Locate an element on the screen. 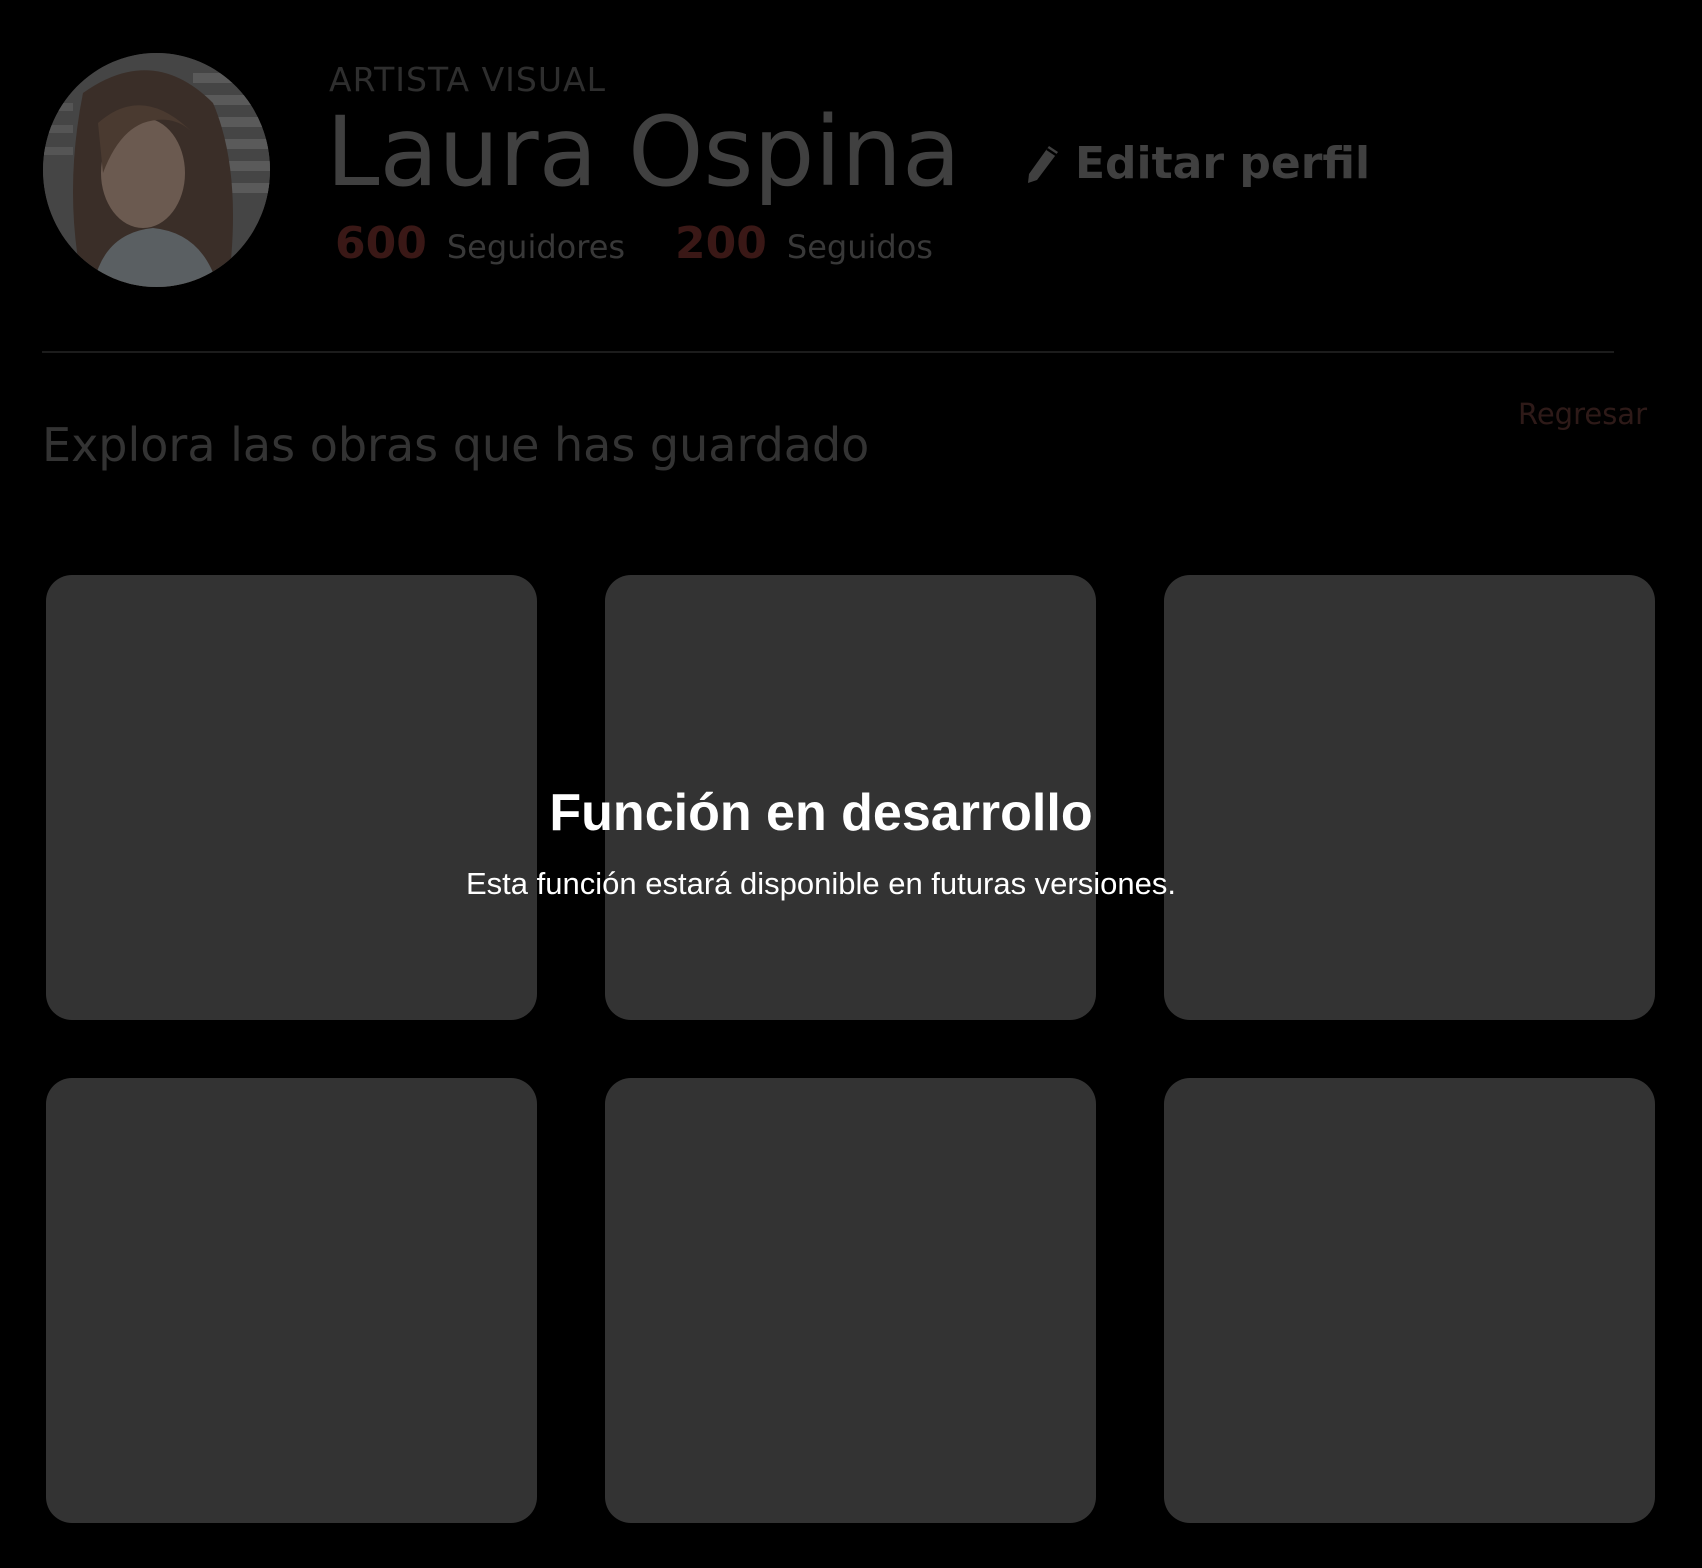 The width and height of the screenshot is (1702, 1568). edit-profile-button: Editar perfil is located at coordinates (1197, 163).